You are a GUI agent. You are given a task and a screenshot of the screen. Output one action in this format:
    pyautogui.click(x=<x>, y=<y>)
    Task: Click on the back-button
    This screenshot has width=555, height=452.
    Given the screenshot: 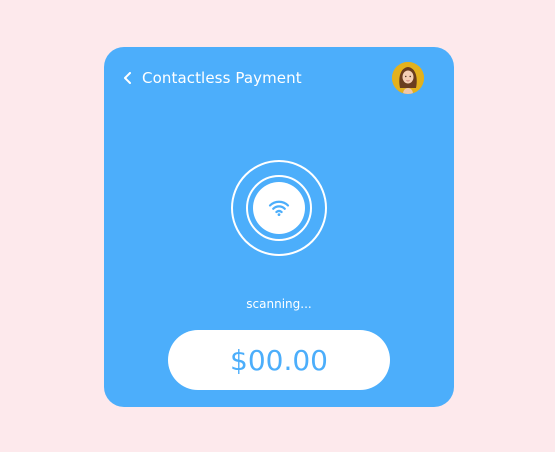 What is the action you would take?
    pyautogui.click(x=128, y=78)
    